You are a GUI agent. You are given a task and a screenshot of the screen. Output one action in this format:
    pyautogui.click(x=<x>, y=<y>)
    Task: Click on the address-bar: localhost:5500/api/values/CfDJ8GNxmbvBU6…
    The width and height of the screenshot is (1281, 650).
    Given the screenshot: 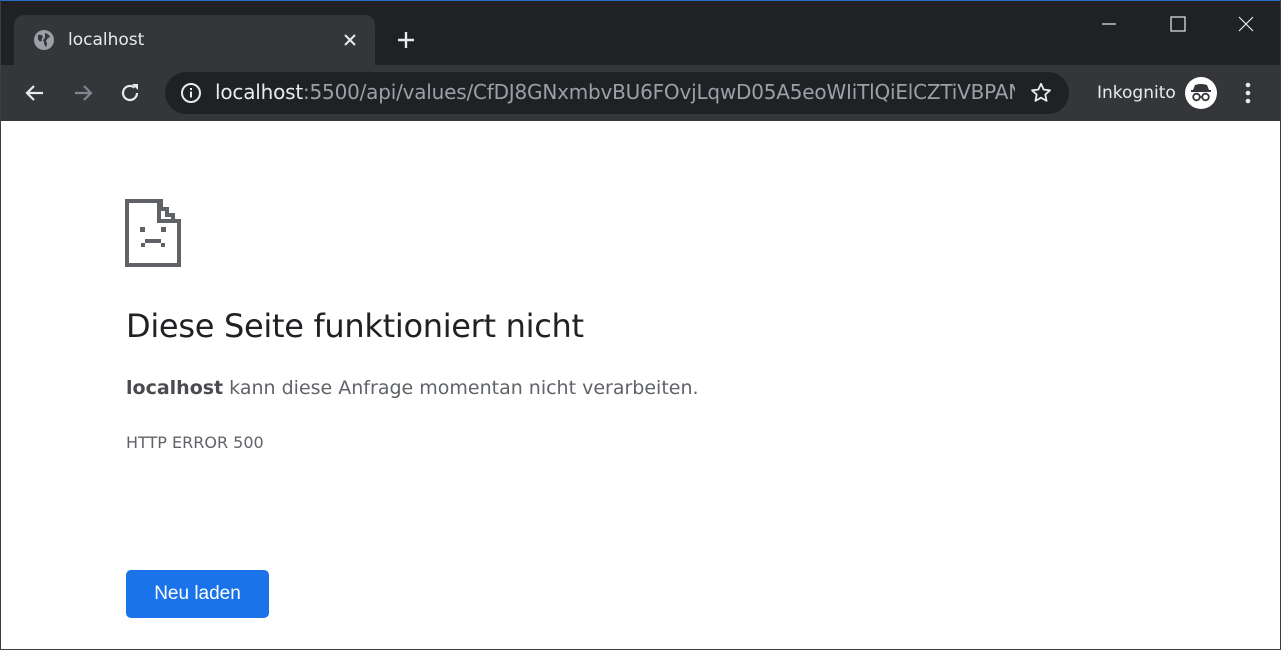 What is the action you would take?
    pyautogui.click(x=617, y=93)
    